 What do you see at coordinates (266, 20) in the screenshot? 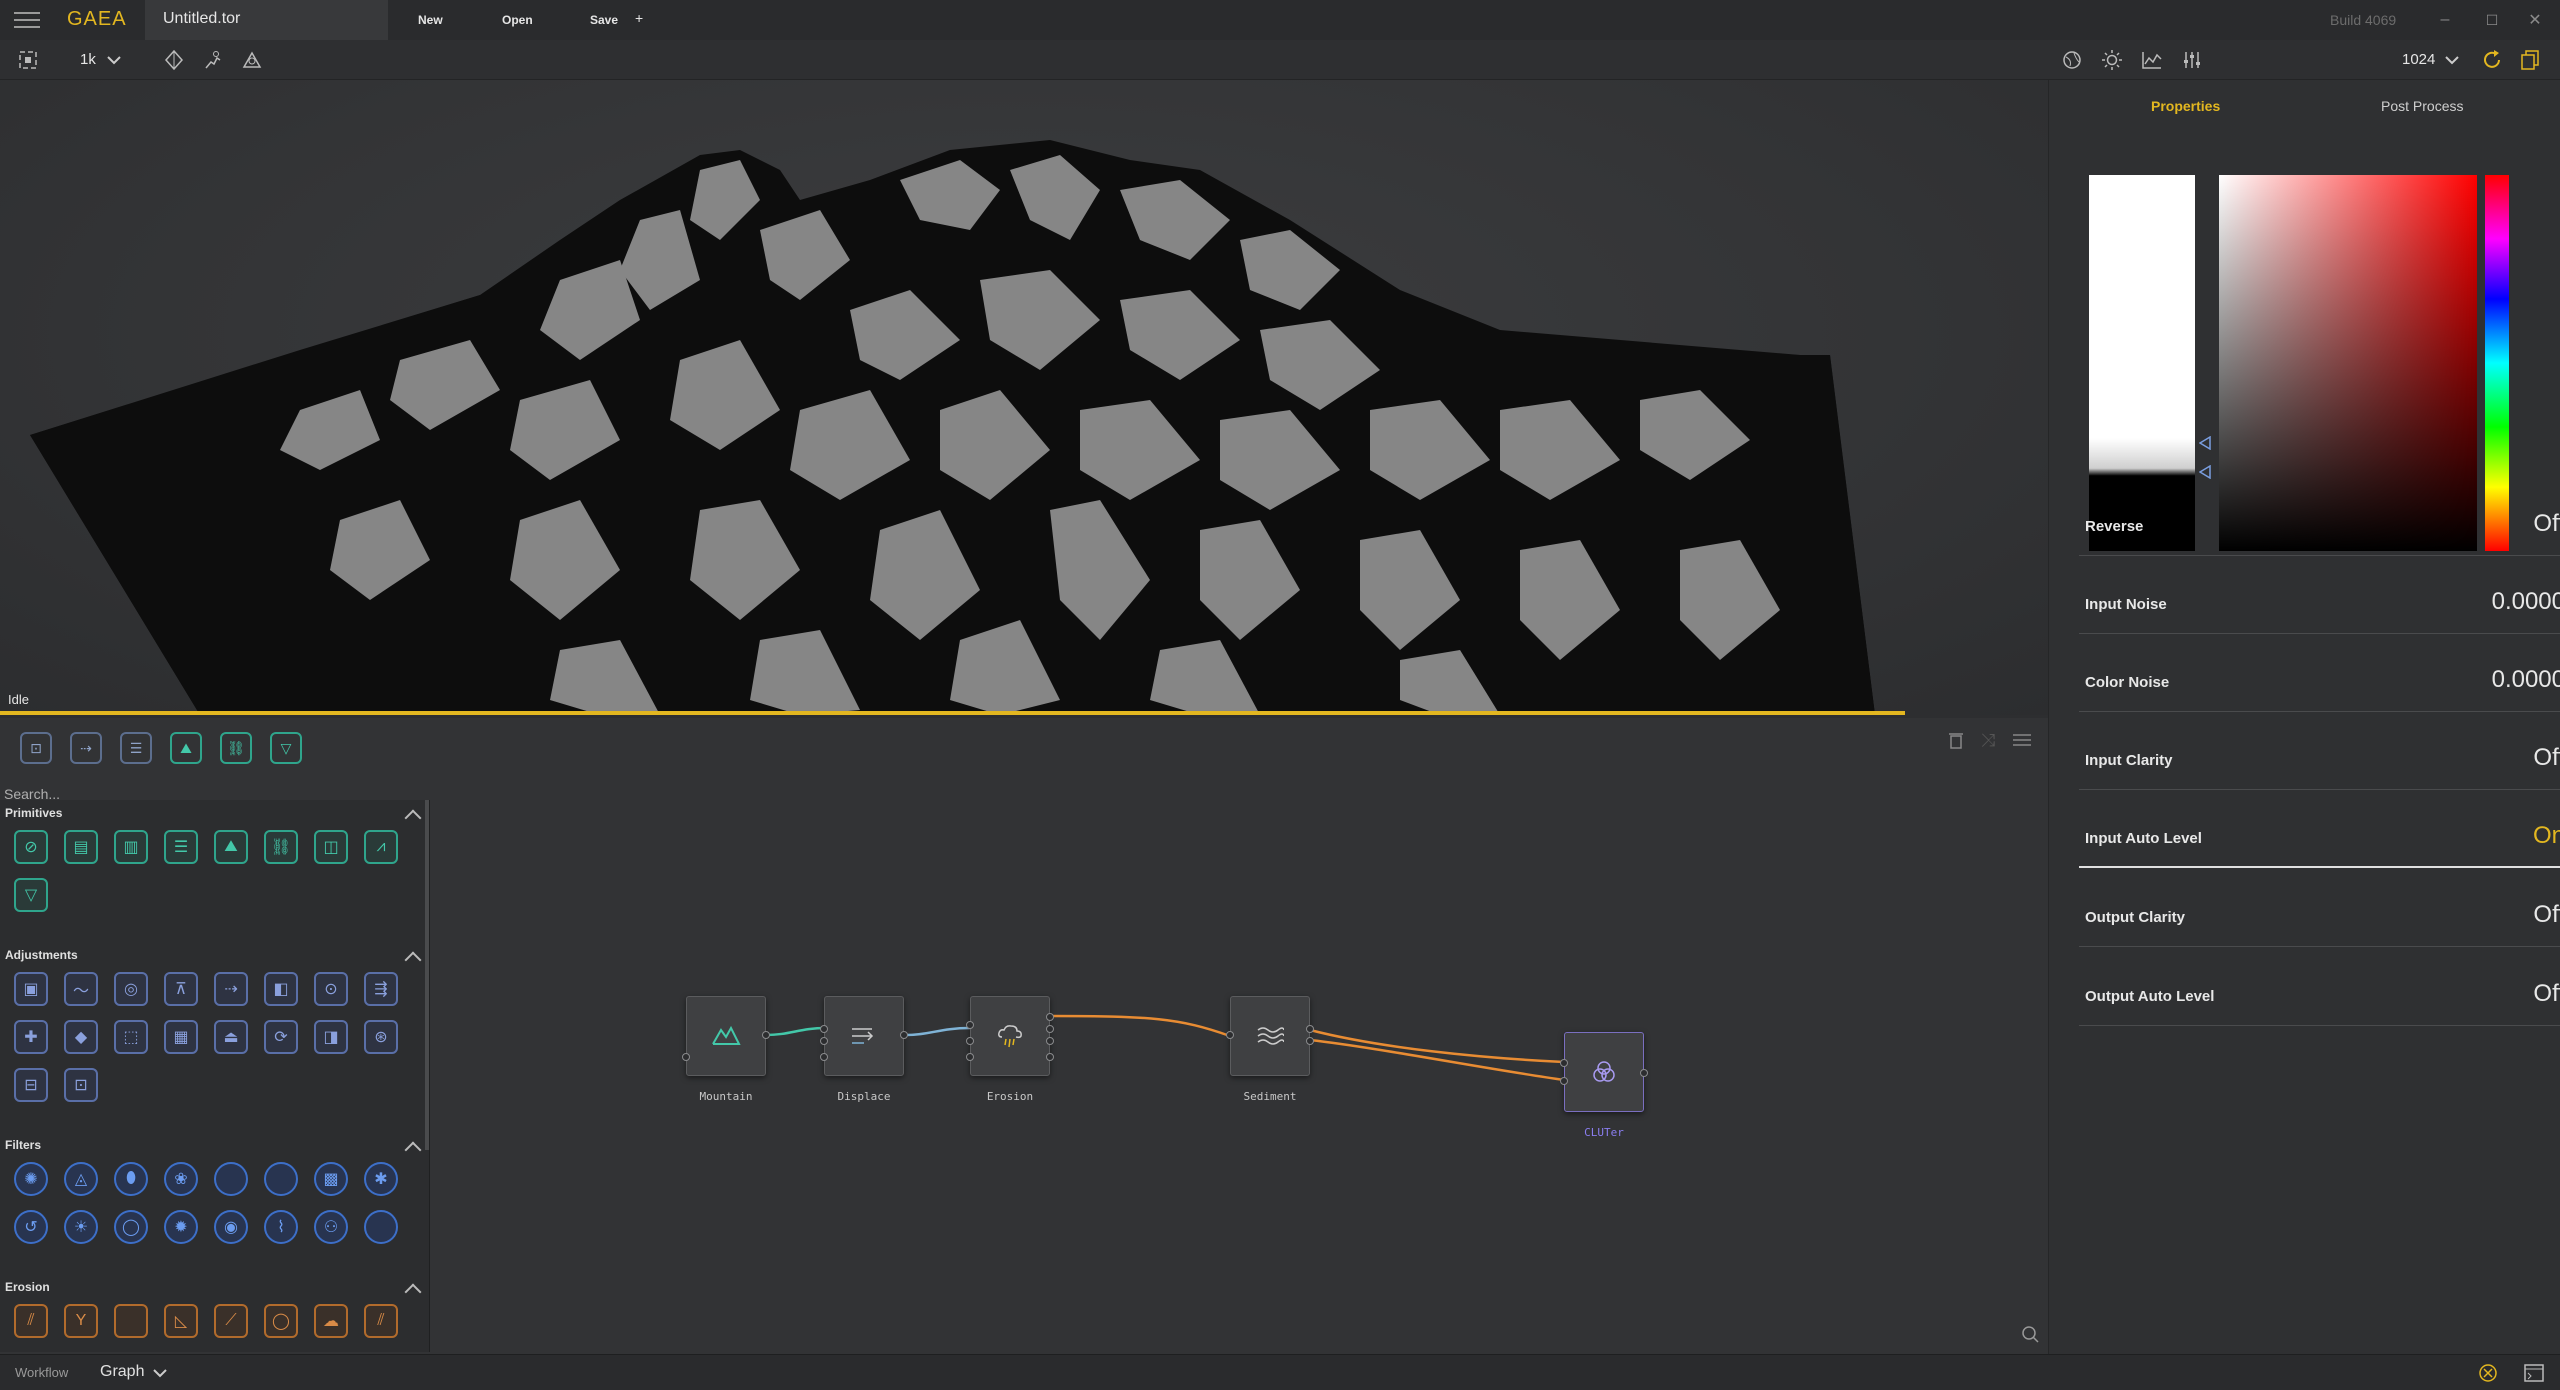
I see `file-tab: Untitled.tor` at bounding box center [266, 20].